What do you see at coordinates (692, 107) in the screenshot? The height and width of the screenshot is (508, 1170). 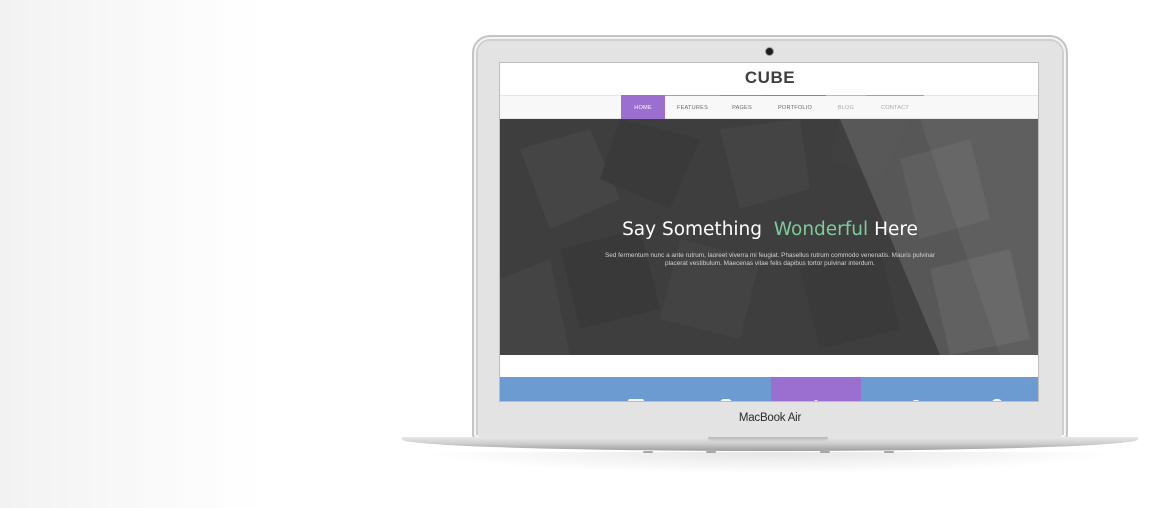 I see `nav-item-features: FEATURES` at bounding box center [692, 107].